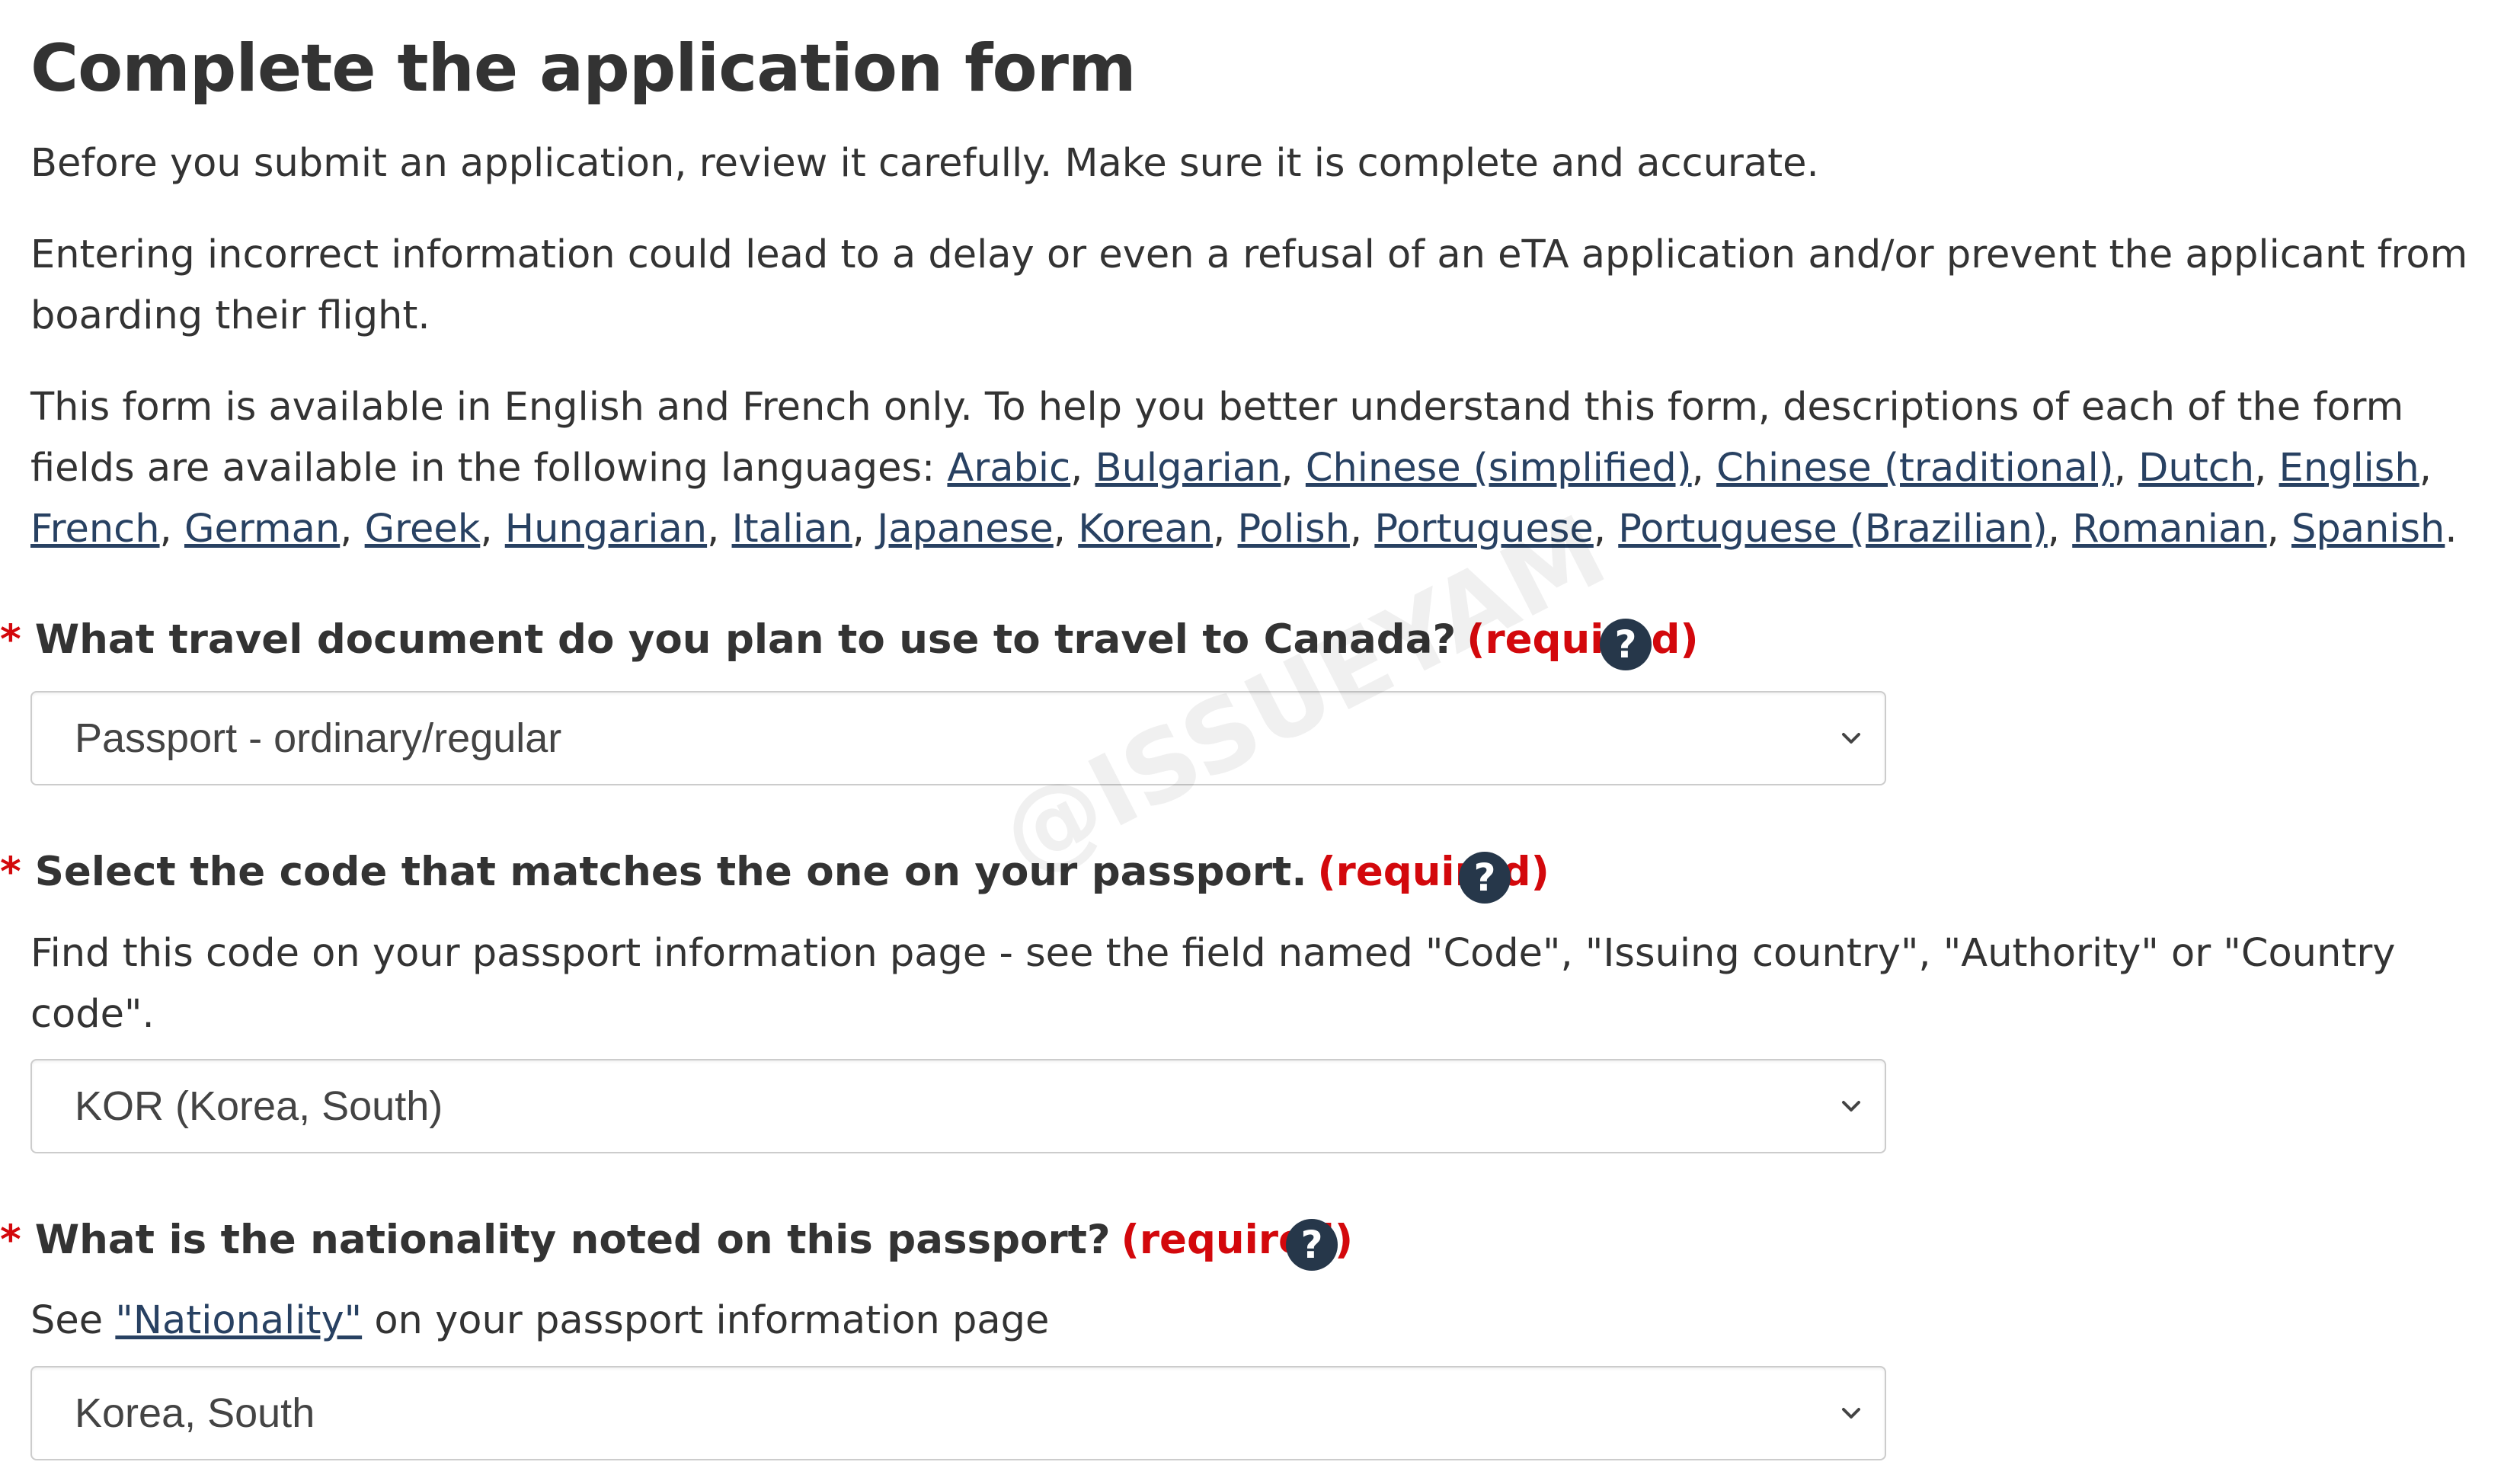  What do you see at coordinates (2349, 468) in the screenshot?
I see `language-link-english: English` at bounding box center [2349, 468].